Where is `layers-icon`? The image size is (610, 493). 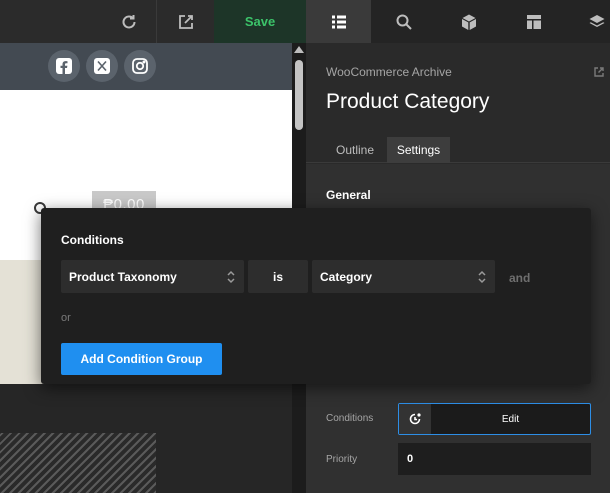 layers-icon is located at coordinates (597, 20).